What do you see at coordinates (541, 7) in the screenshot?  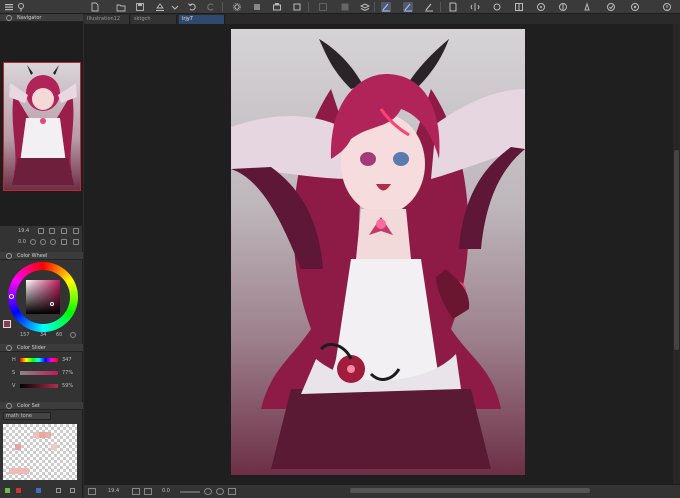 I see `ruler-icon` at bounding box center [541, 7].